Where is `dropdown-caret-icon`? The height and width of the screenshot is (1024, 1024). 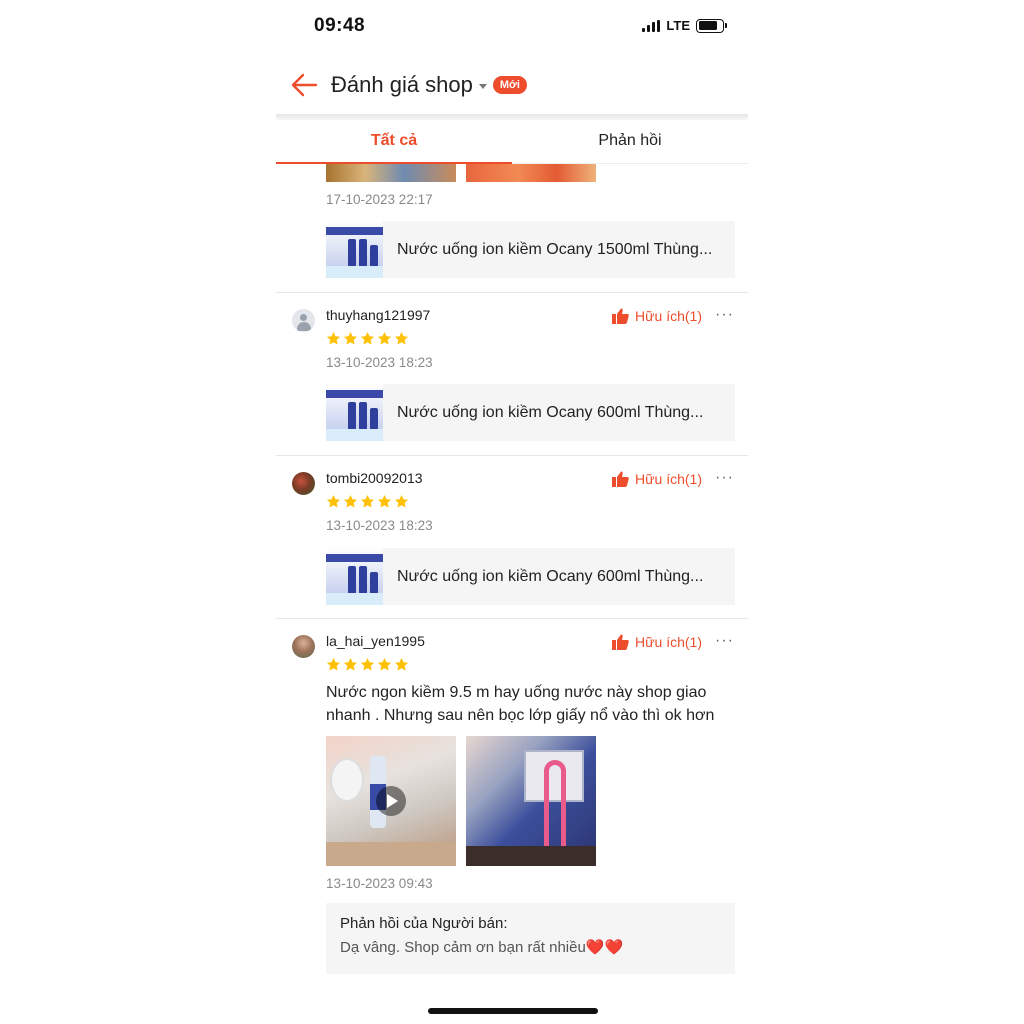 dropdown-caret-icon is located at coordinates (482, 86).